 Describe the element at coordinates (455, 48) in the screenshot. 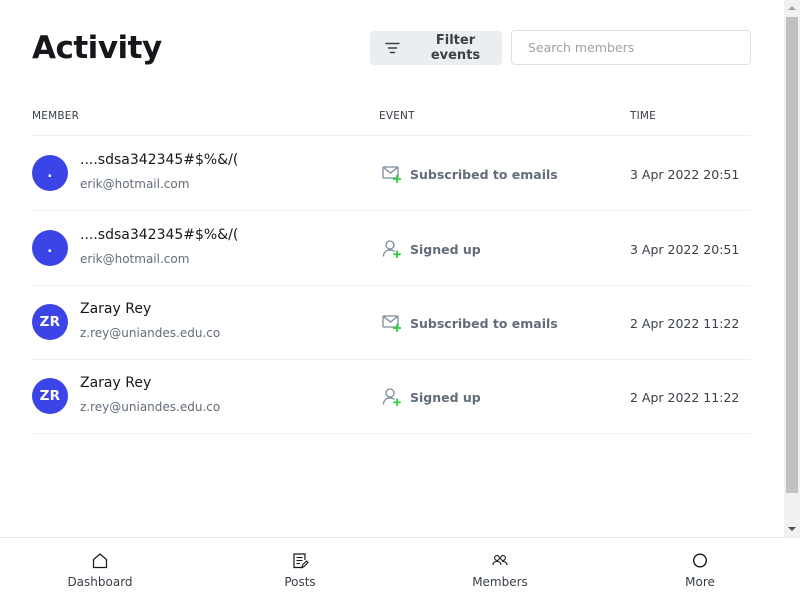

I see `filter-events-label: Filter events` at that location.